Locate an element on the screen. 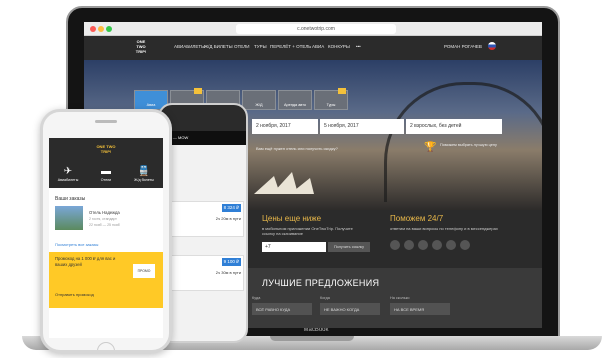 The width and height of the screenshot is (616, 358). site-logo: ONE TWO TRIP! is located at coordinates (141, 47).